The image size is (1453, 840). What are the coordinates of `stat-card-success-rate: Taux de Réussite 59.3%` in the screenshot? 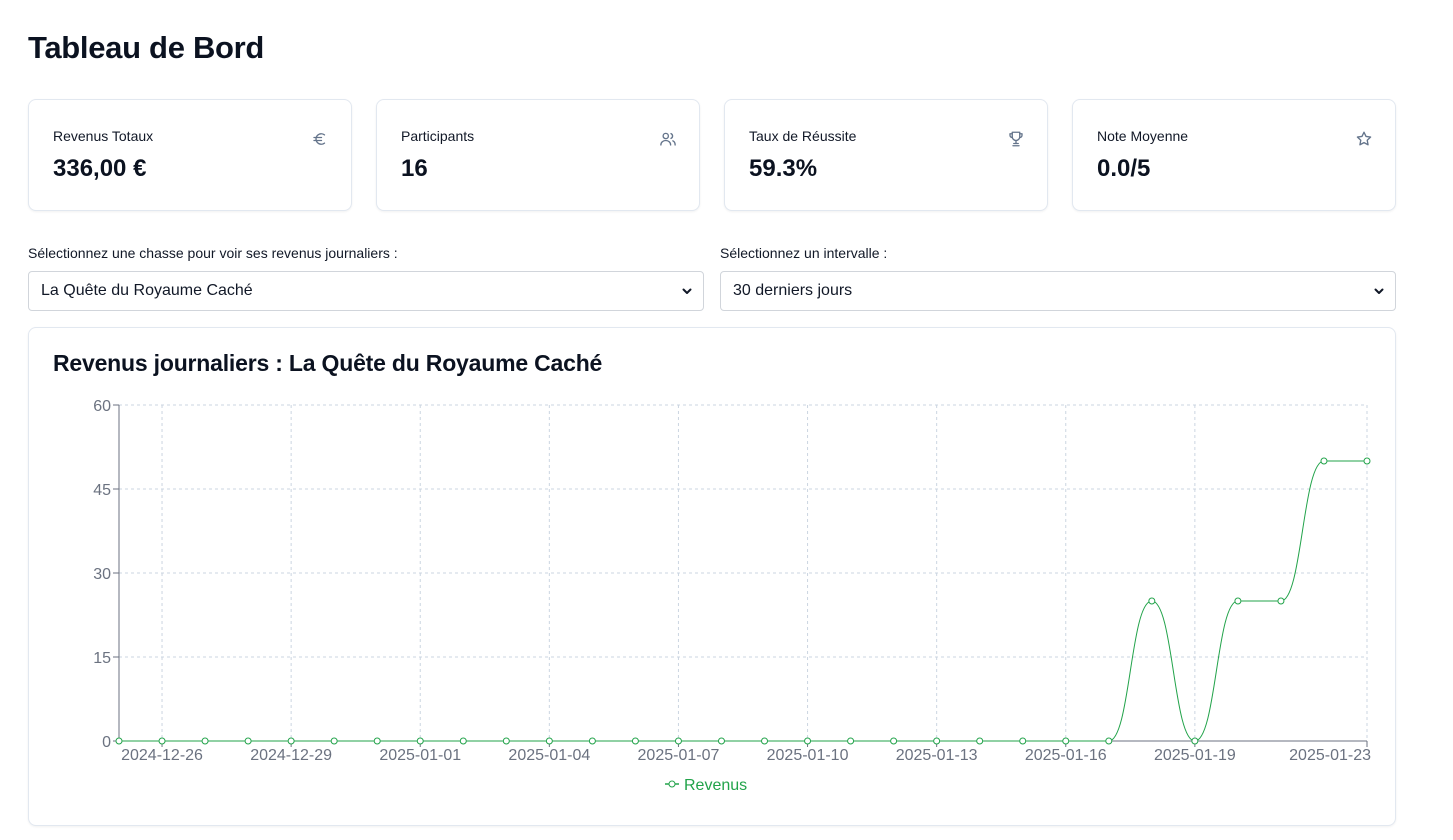 It's located at (886, 155).